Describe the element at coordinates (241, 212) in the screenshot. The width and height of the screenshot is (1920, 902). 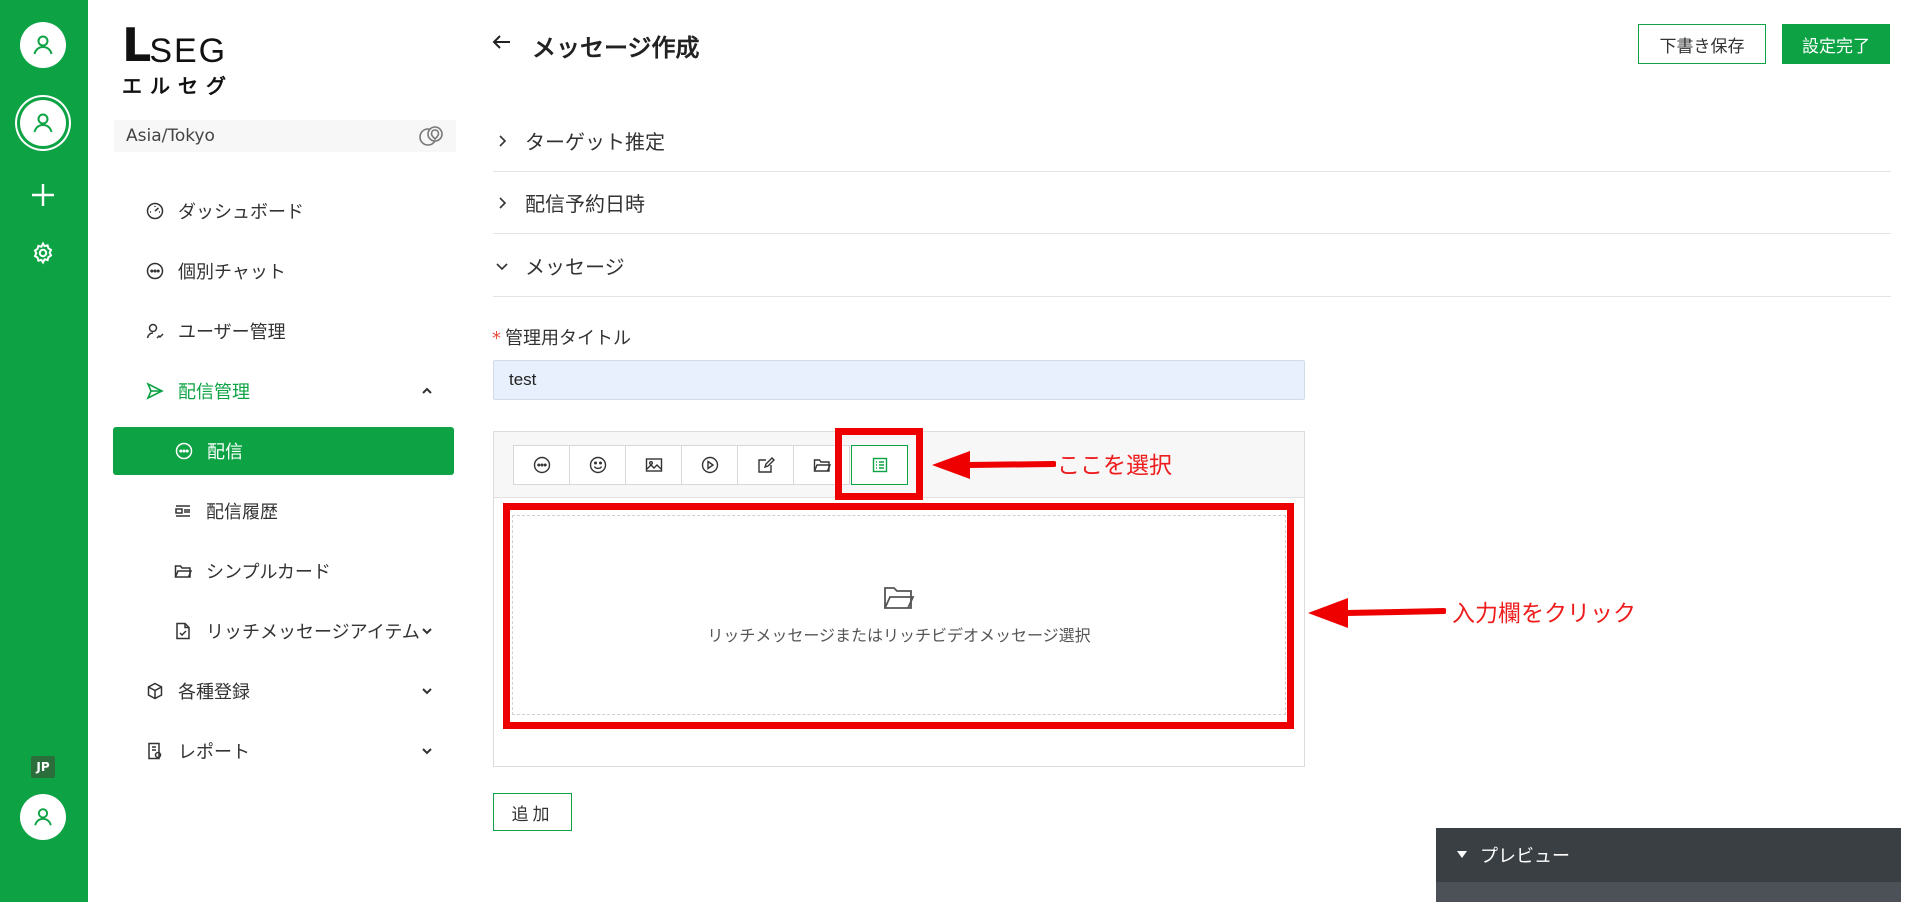
I see `nav-label: ダッシュボード` at that location.